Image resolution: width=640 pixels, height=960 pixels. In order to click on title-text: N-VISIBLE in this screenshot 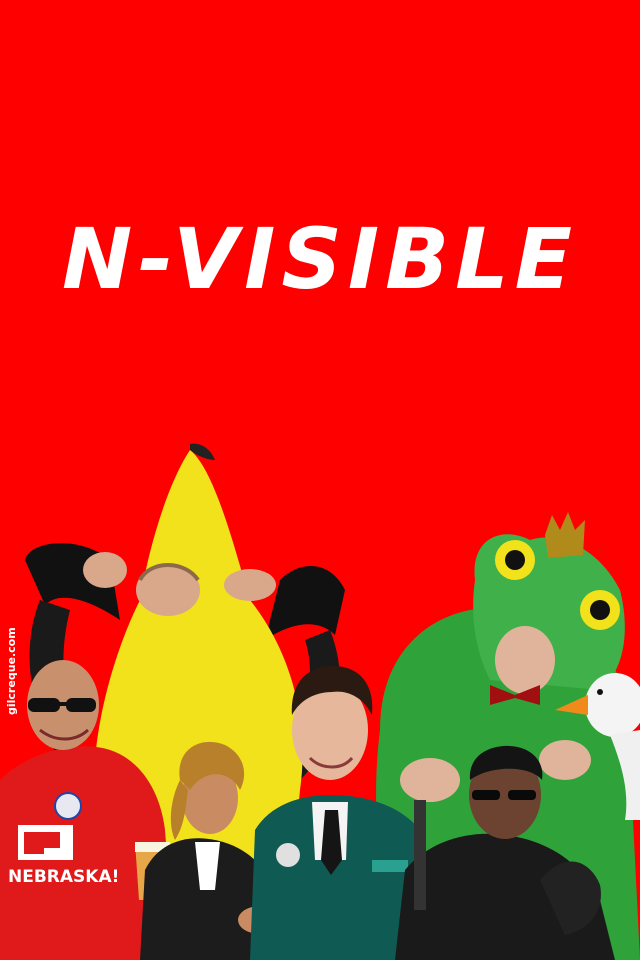, I will do `click(320, 259)`.